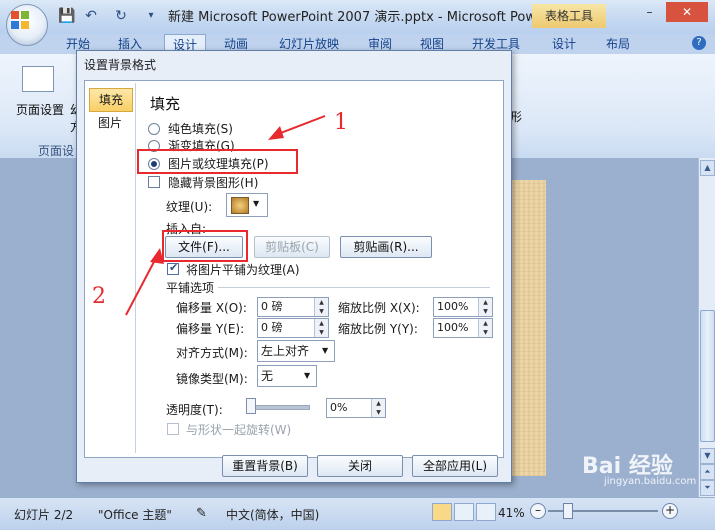 The width and height of the screenshot is (715, 530). Describe the element at coordinates (707, 472) in the screenshot. I see `prev-slide-icon: ⏶` at that location.